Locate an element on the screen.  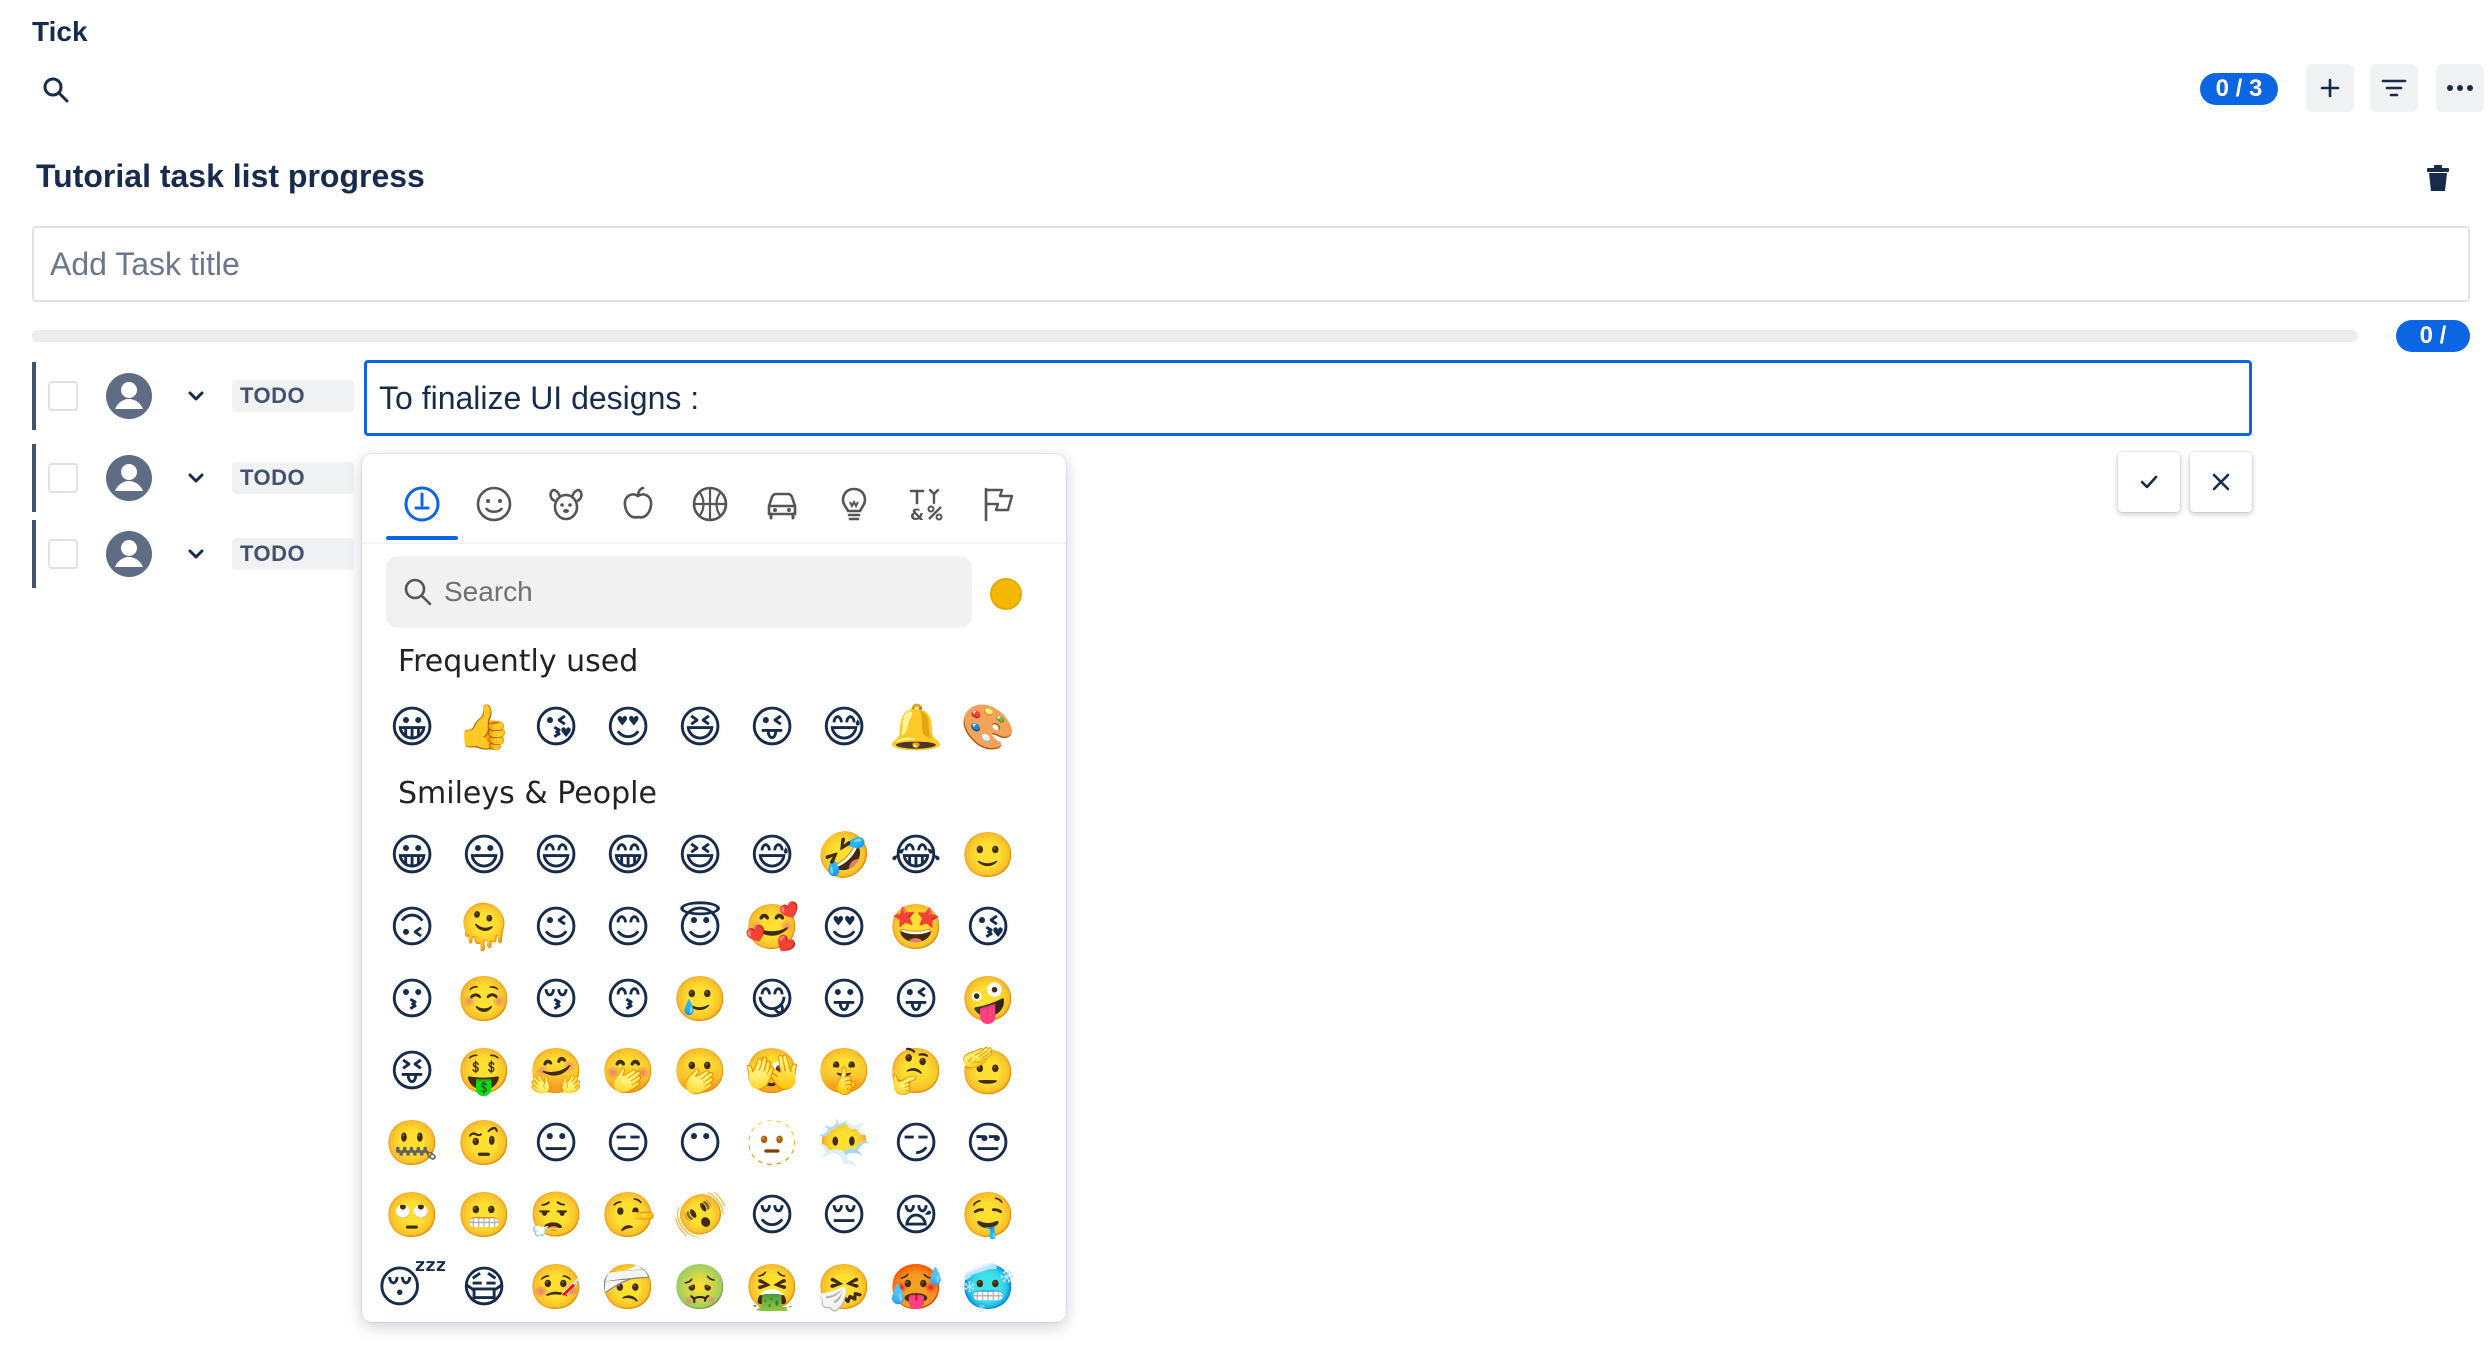
basketball-icon is located at coordinates (710, 504).